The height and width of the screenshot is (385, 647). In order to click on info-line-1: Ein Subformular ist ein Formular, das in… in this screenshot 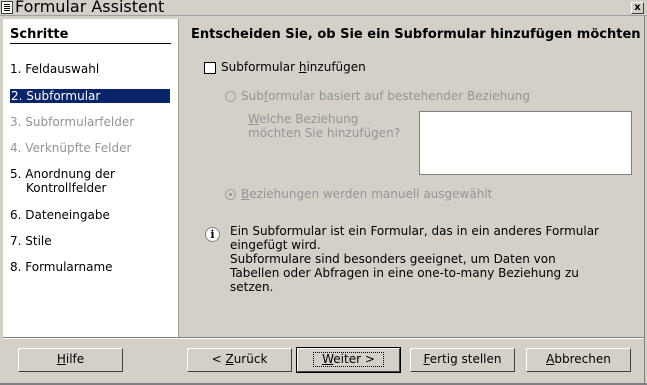, I will do `click(414, 231)`.